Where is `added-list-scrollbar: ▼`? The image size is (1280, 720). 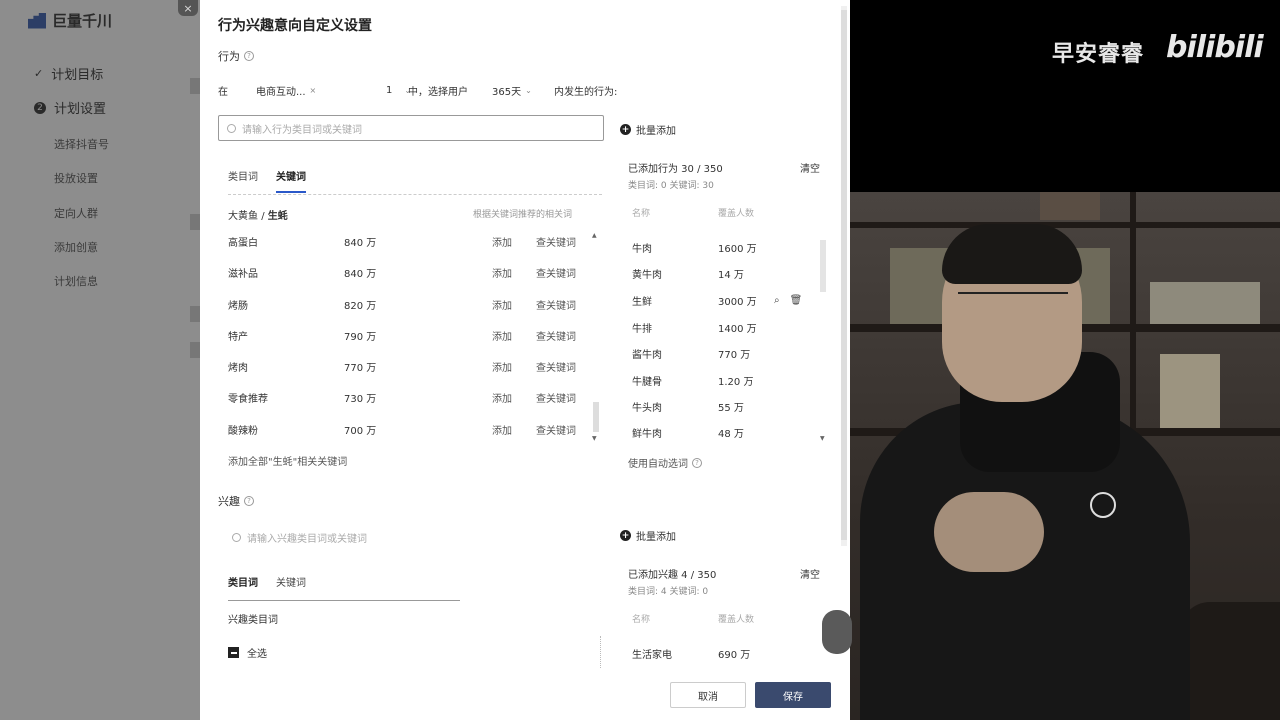 added-list-scrollbar: ▼ is located at coordinates (824, 339).